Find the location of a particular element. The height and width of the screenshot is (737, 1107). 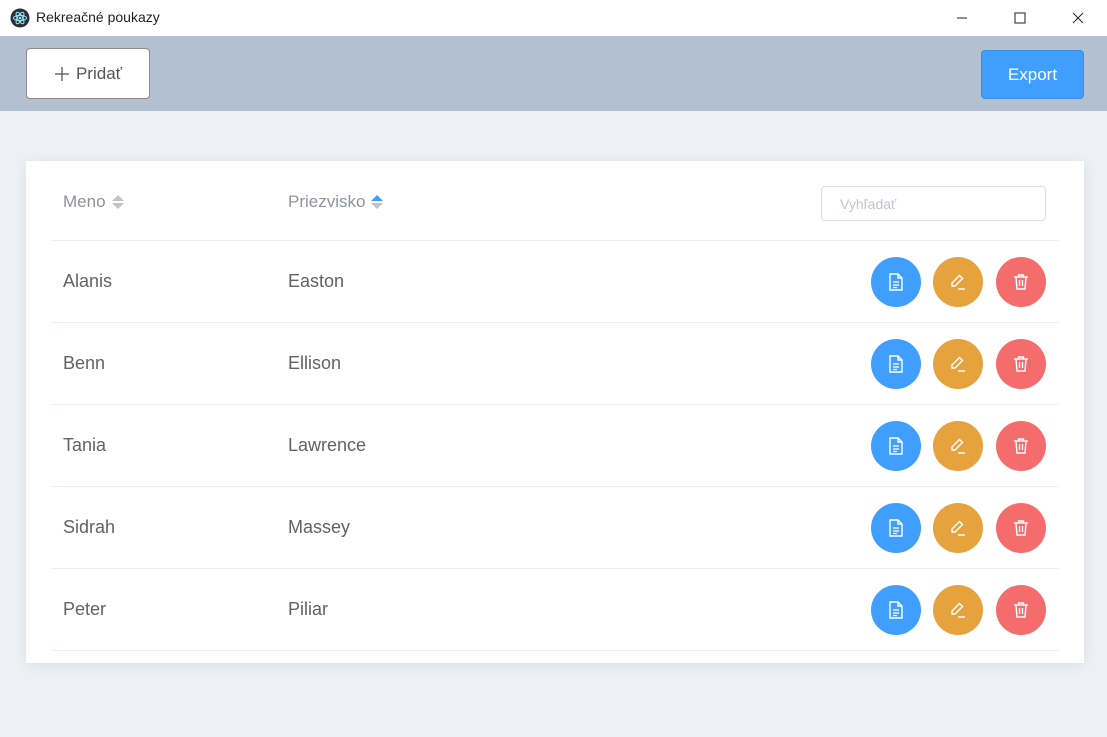

maximize-icon is located at coordinates (1020, 18).